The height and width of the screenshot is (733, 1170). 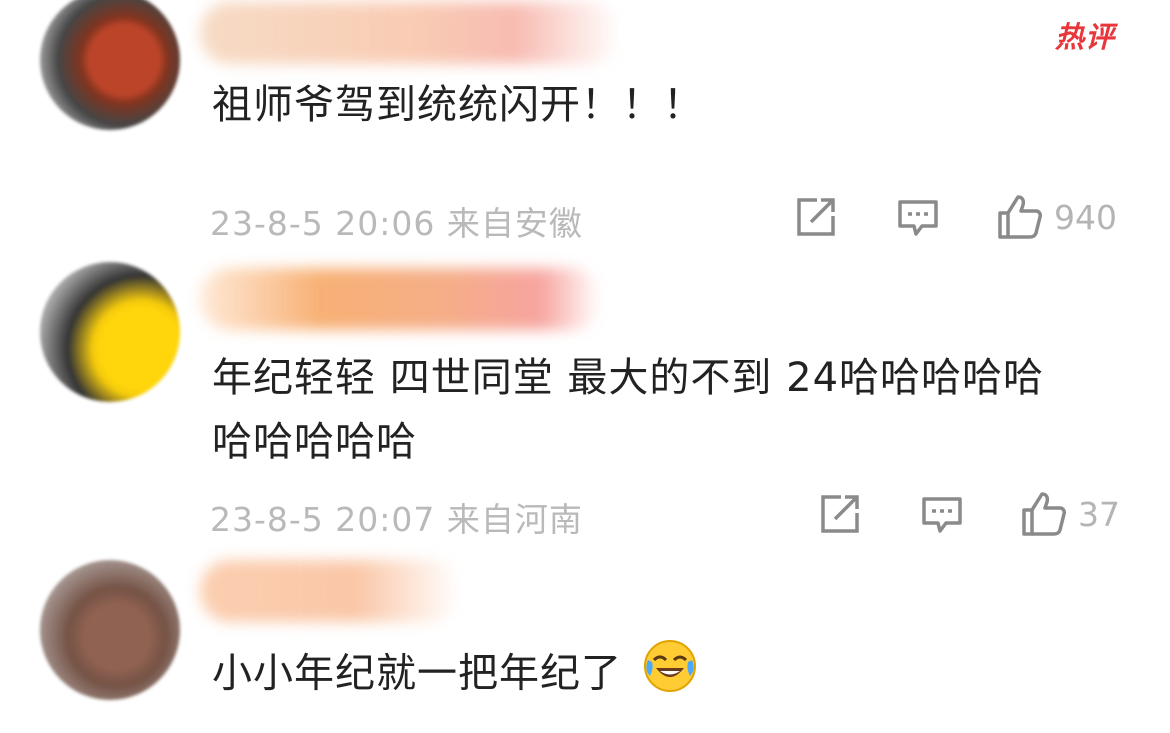 I want to click on comment-meta: 23-8-5 20:06 来自安徽, so click(x=396, y=223).